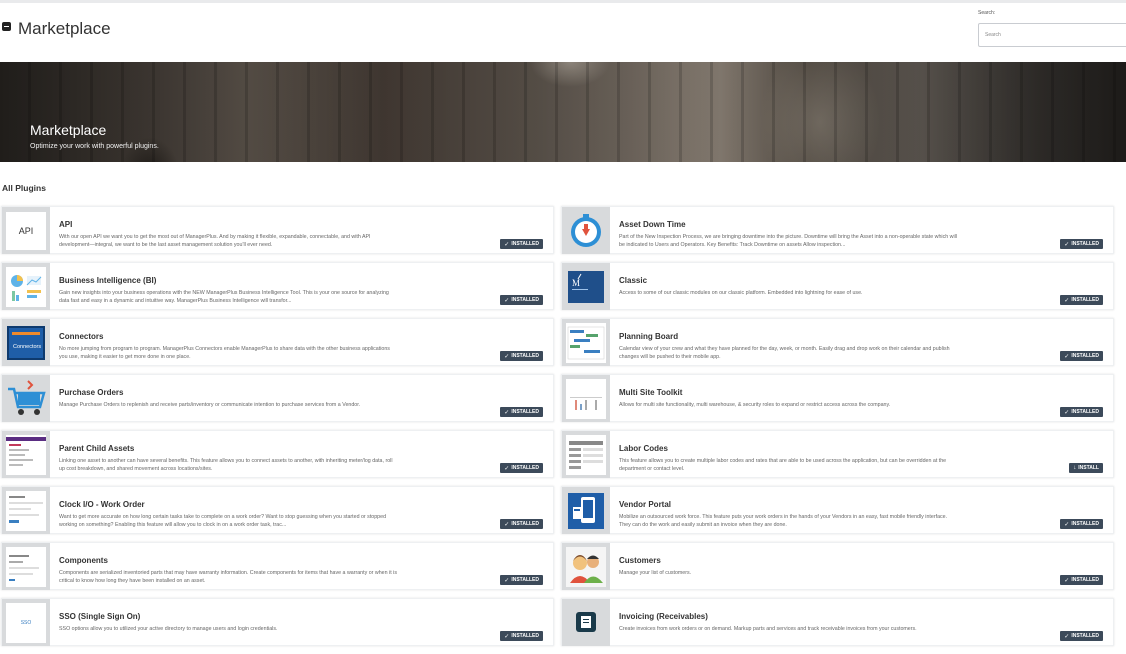  I want to click on menu-icon, so click(6, 26).